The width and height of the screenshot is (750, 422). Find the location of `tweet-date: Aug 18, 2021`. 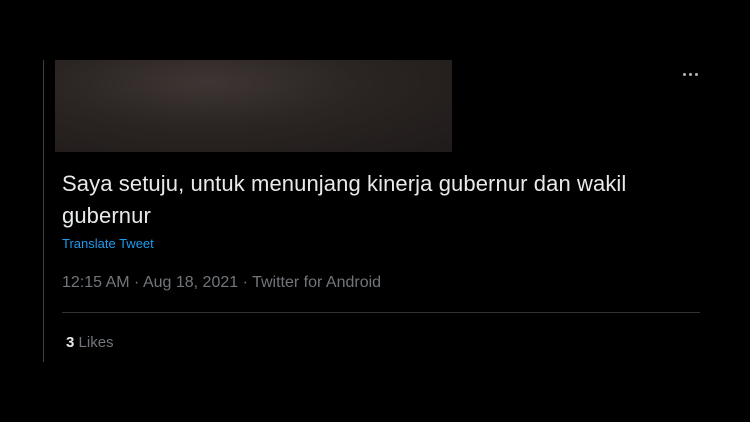

tweet-date: Aug 18, 2021 is located at coordinates (190, 282).